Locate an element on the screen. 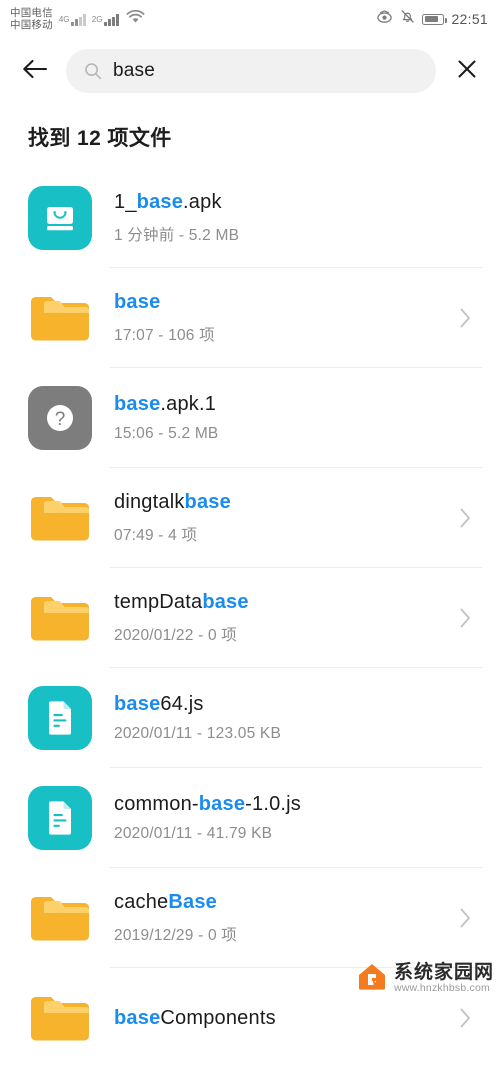  apk-icon is located at coordinates (60, 218).